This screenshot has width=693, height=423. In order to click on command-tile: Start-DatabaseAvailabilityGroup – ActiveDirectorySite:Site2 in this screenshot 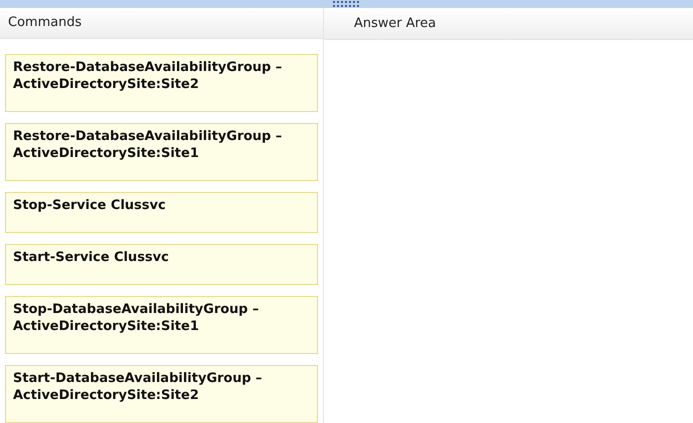, I will do `click(161, 394)`.